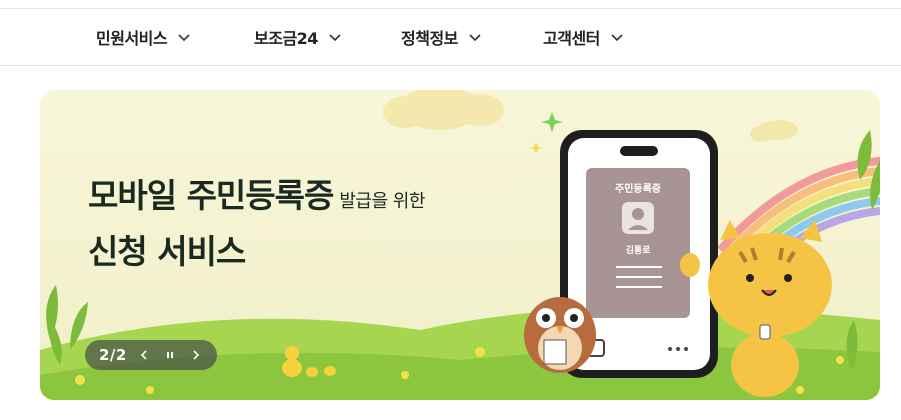  I want to click on carousel-next-button, so click(196, 355).